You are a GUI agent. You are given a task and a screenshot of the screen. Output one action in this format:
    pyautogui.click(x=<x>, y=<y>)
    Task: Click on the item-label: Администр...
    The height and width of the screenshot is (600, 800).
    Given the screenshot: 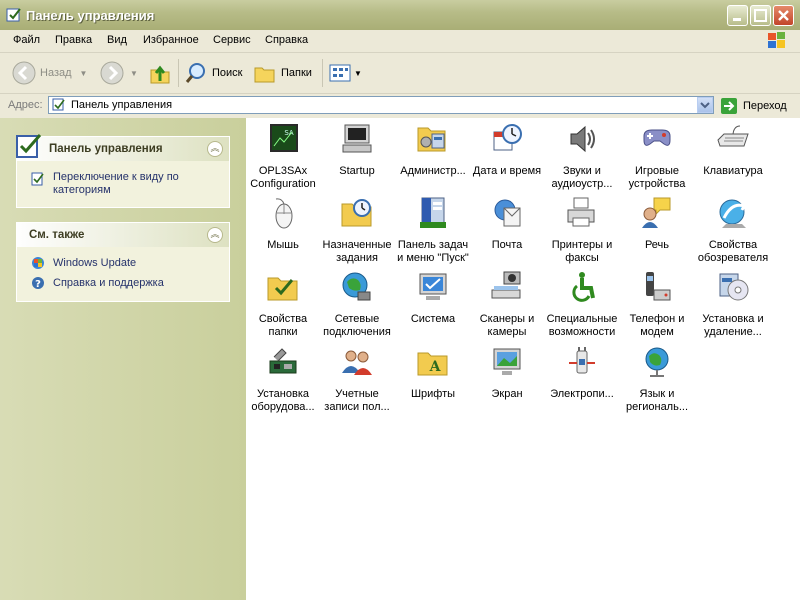 What is the action you would take?
    pyautogui.click(x=433, y=171)
    